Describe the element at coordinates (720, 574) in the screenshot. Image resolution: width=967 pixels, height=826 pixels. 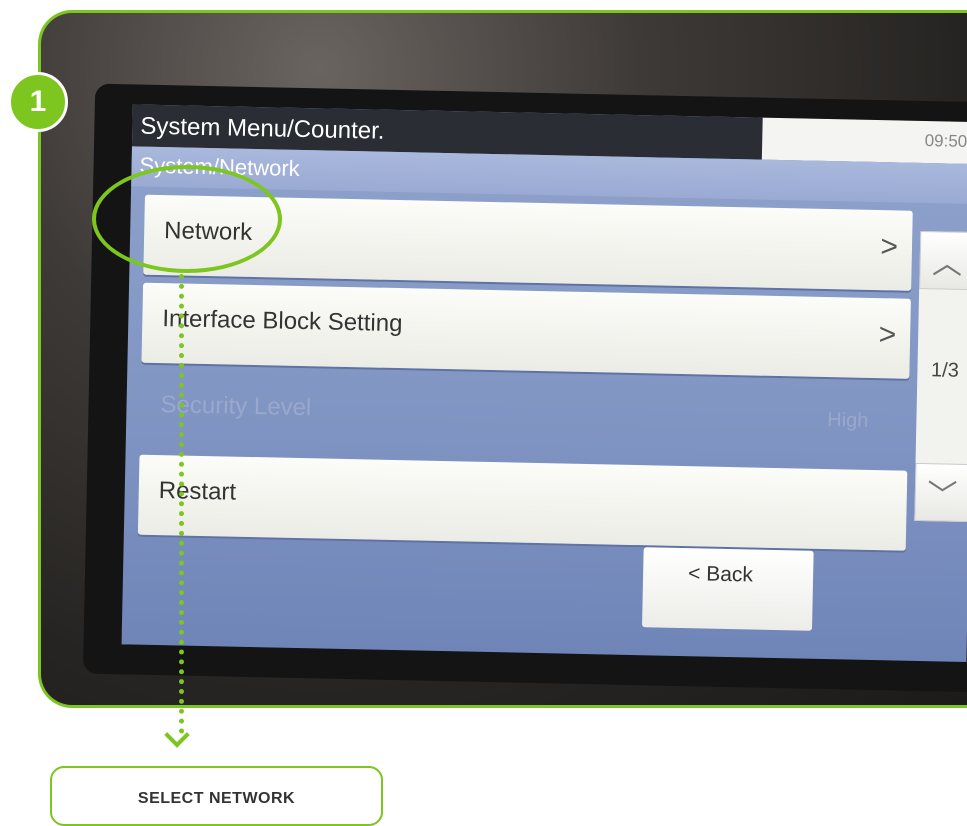
I see `back-button-label: < Back` at that location.